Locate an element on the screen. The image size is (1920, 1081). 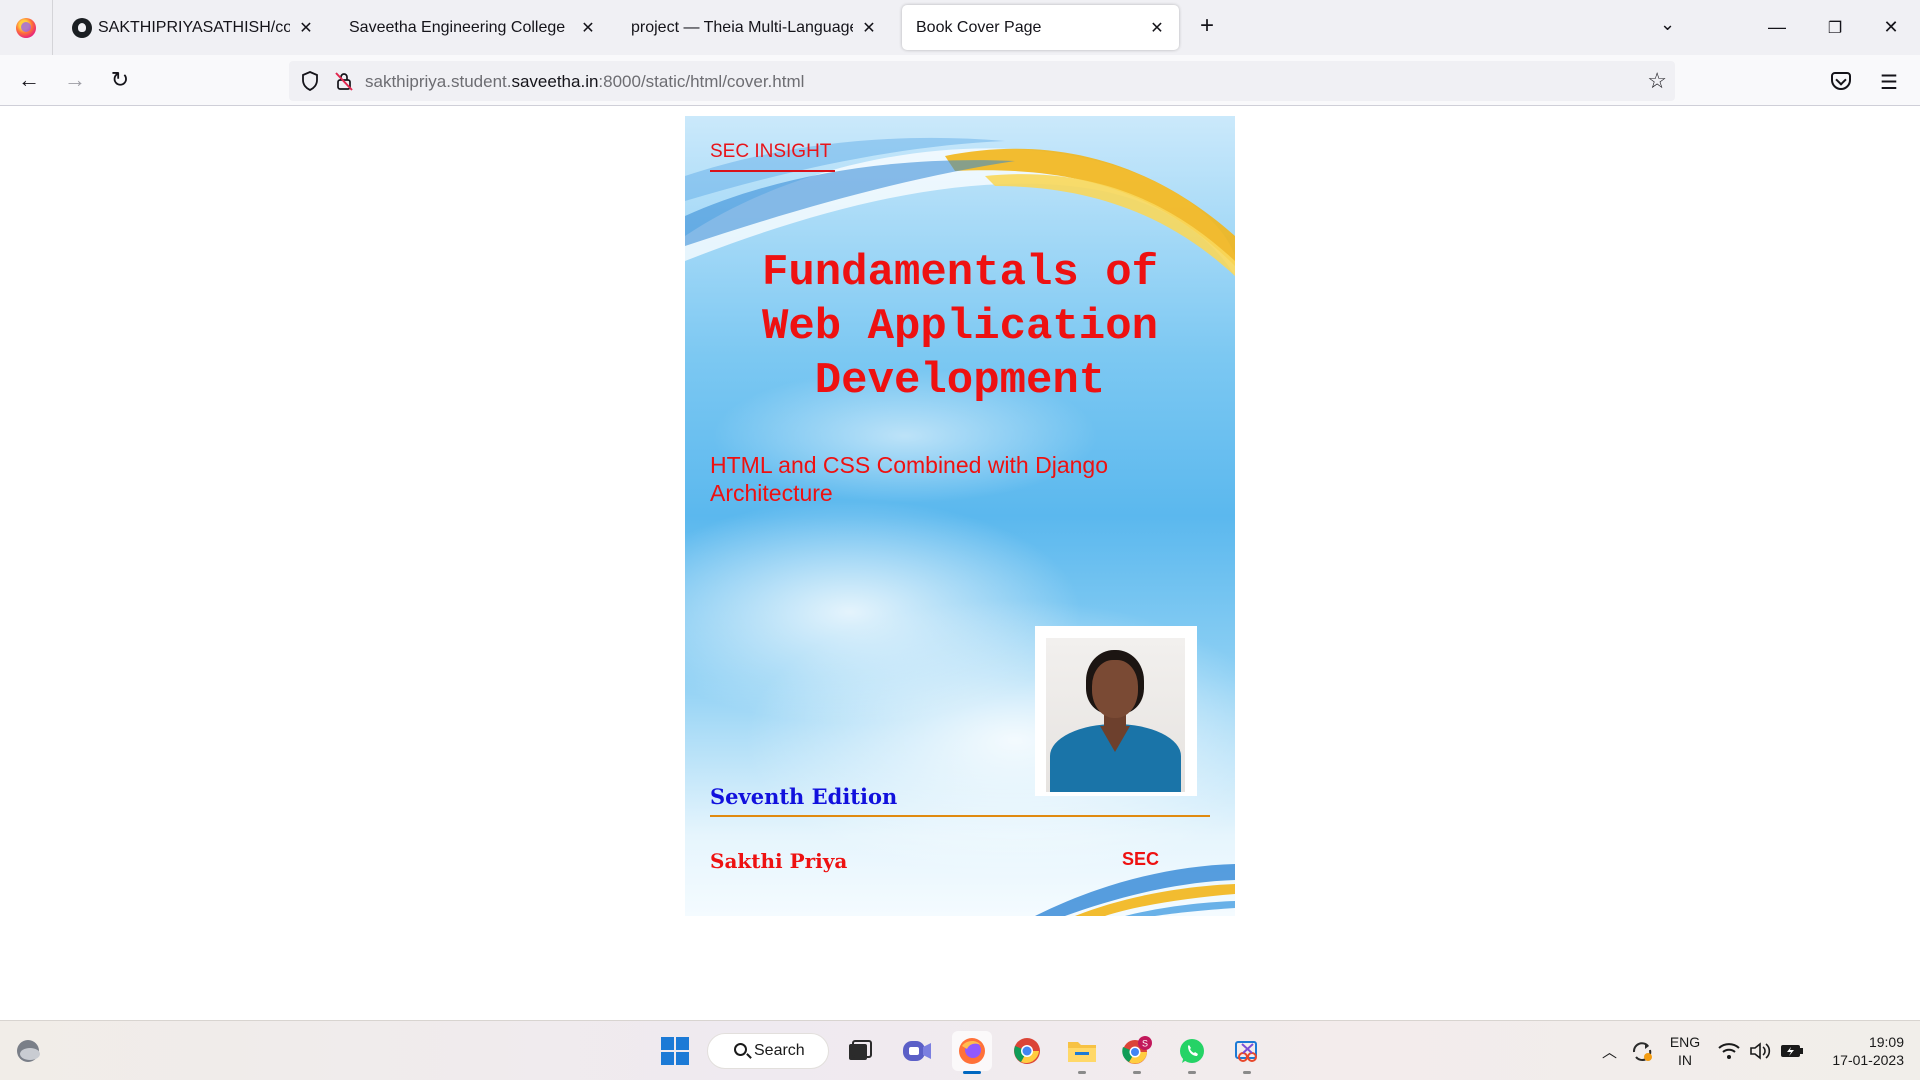
windows-logo-icon is located at coordinates (675, 1051).